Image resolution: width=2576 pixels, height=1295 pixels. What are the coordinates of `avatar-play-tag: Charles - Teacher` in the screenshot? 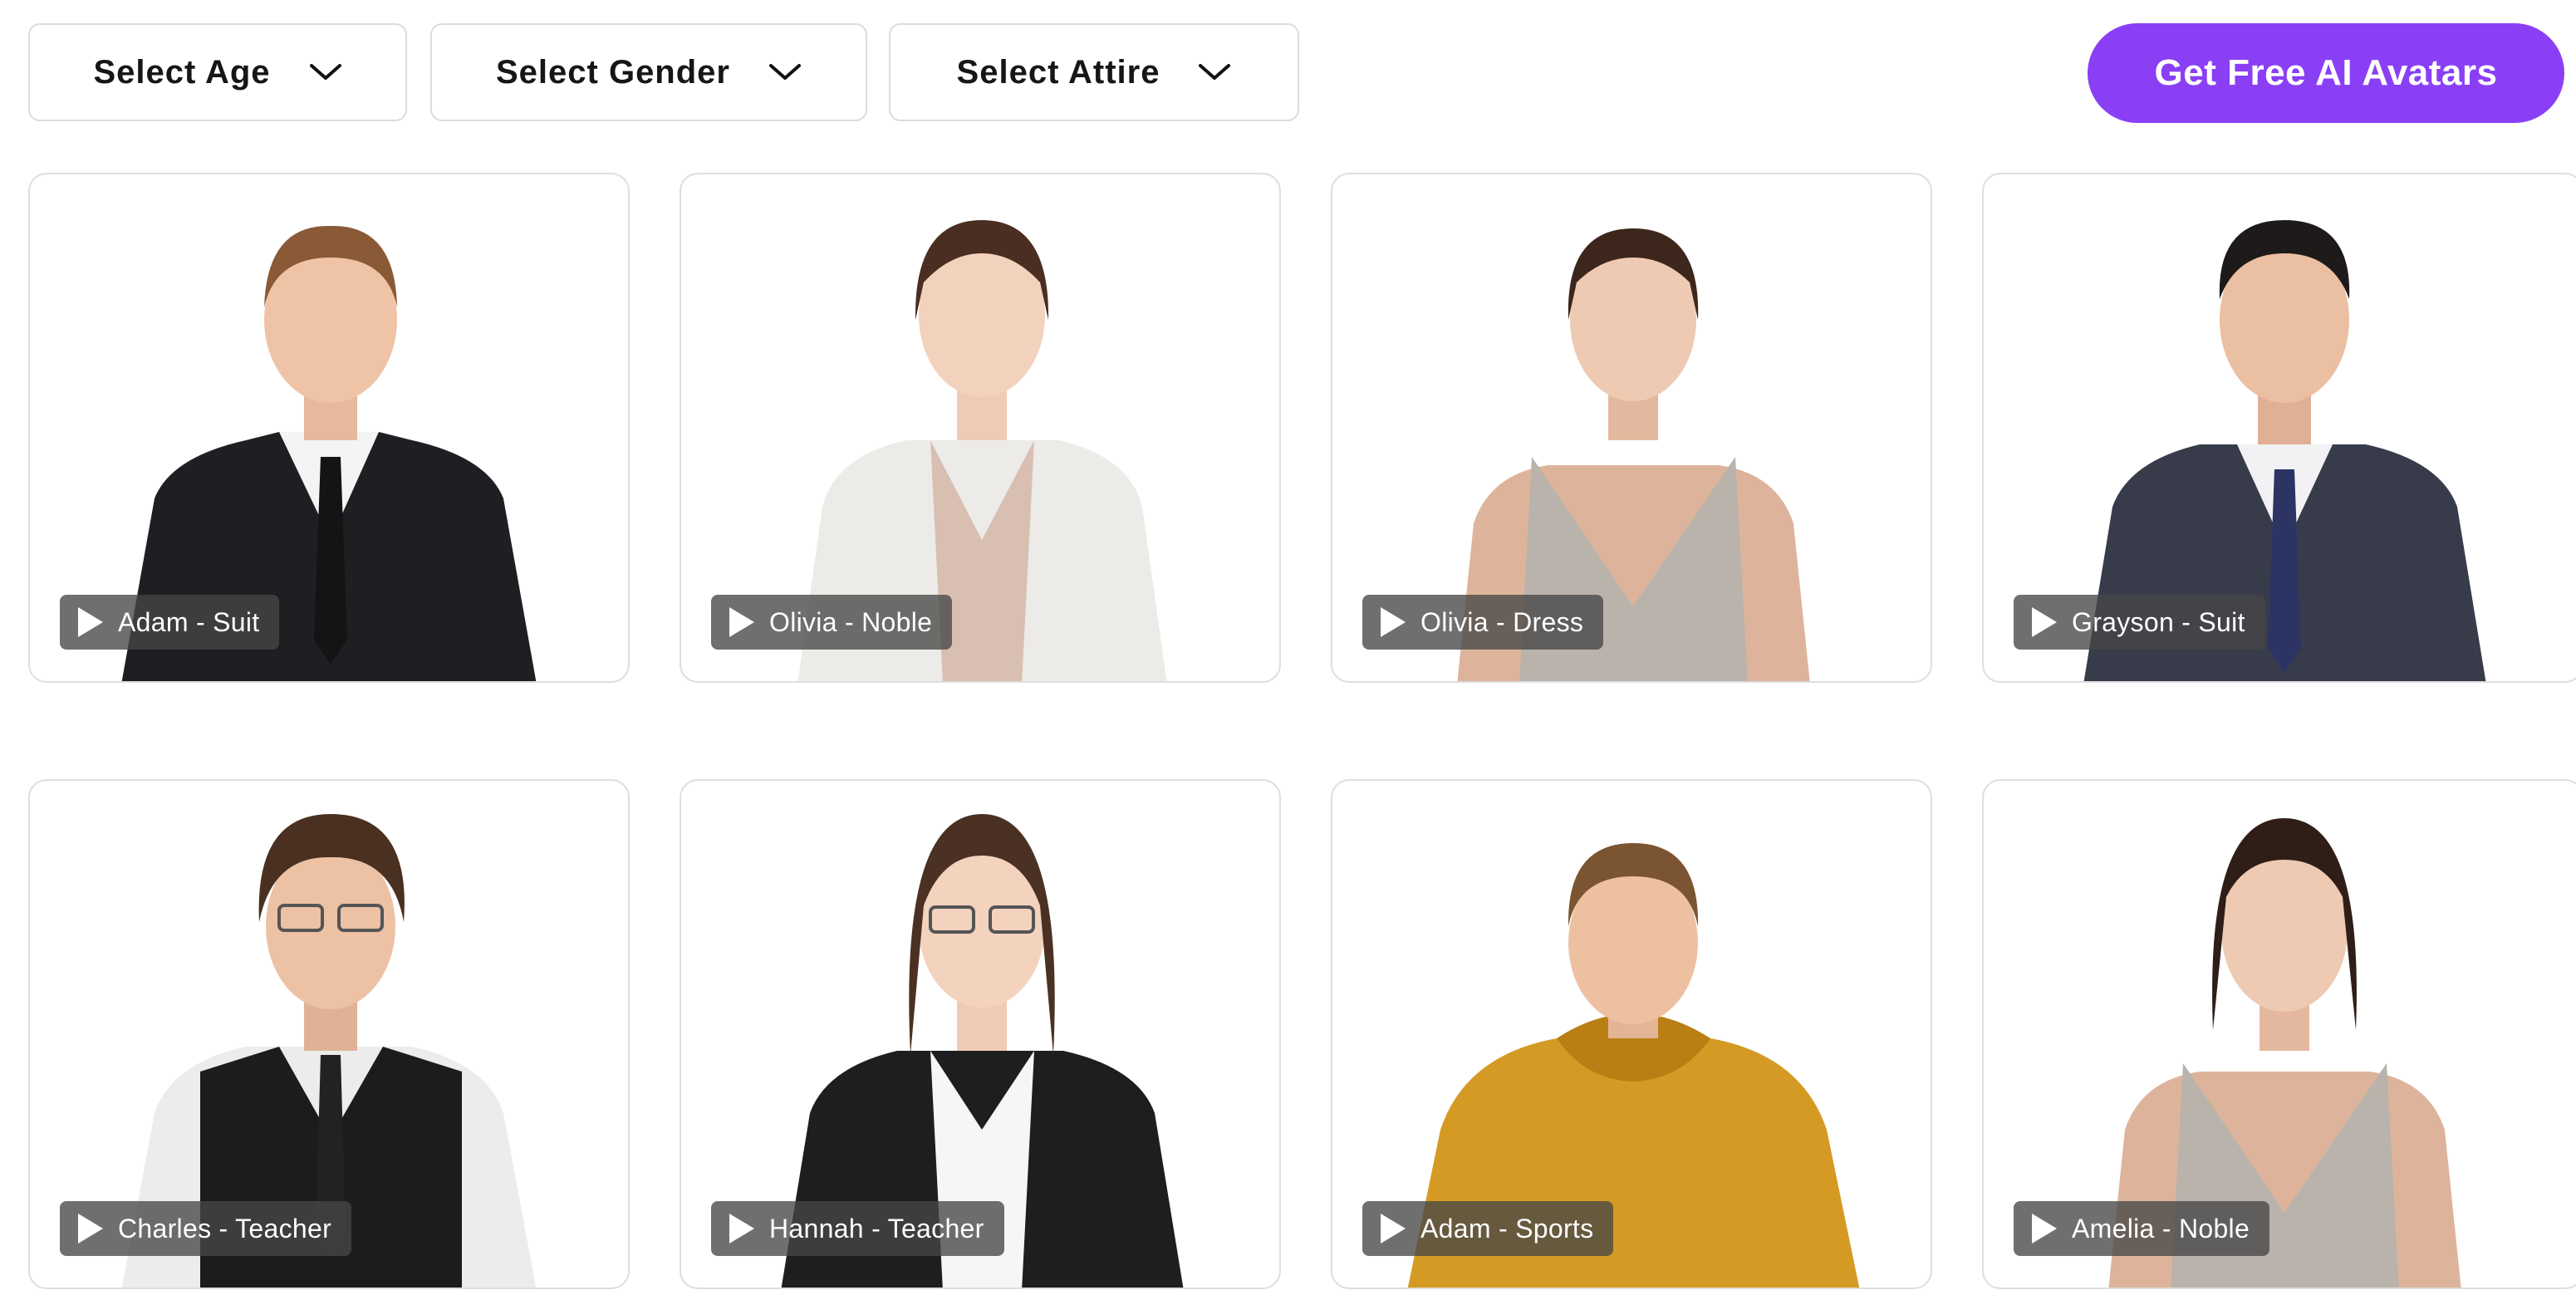 It's located at (206, 1228).